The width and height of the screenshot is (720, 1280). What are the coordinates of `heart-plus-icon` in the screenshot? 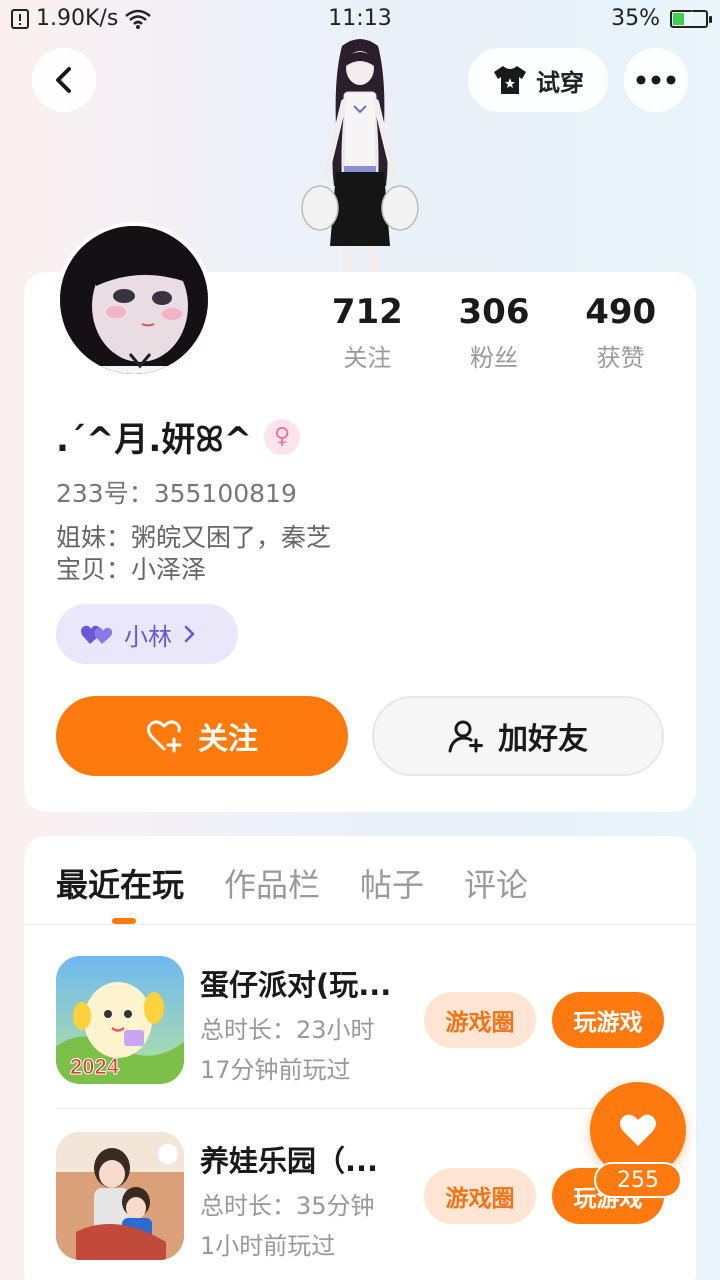 It's located at (164, 736).